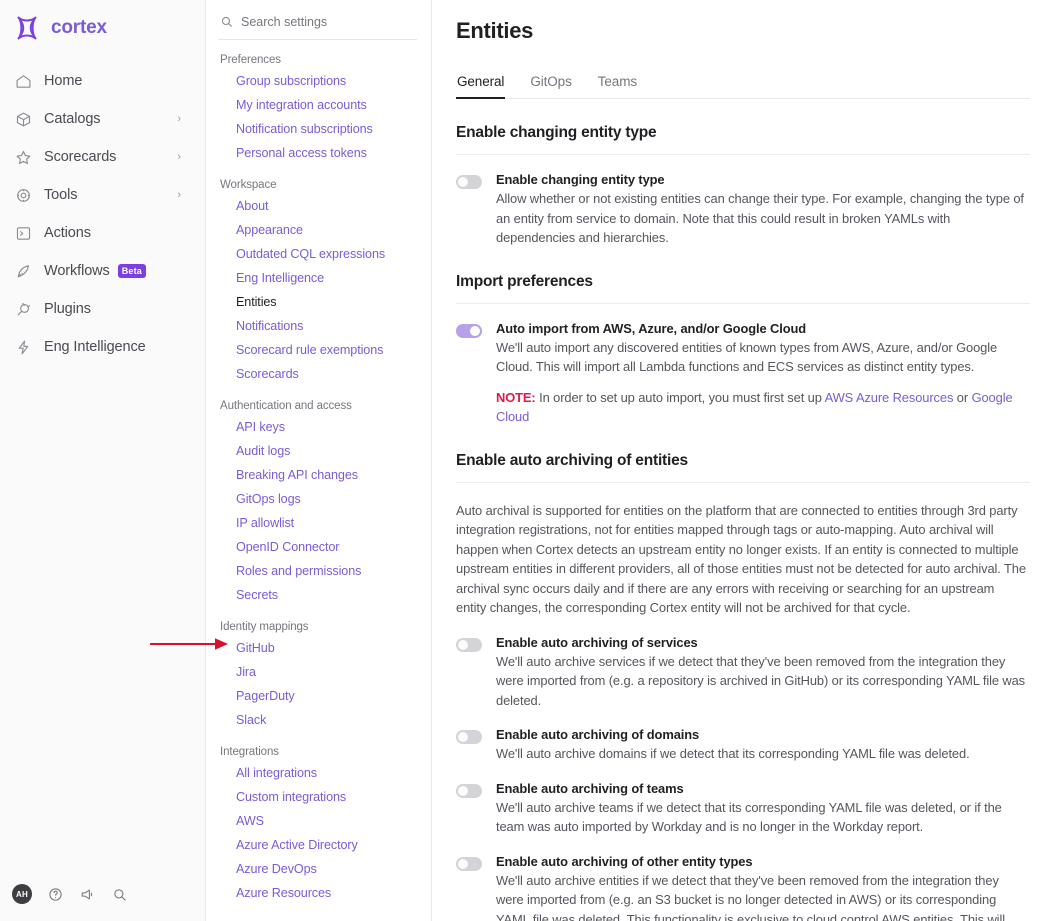 The height and width of the screenshot is (921, 1046). Describe the element at coordinates (317, 302) in the screenshot. I see `settings-nav-item: Entities` at that location.